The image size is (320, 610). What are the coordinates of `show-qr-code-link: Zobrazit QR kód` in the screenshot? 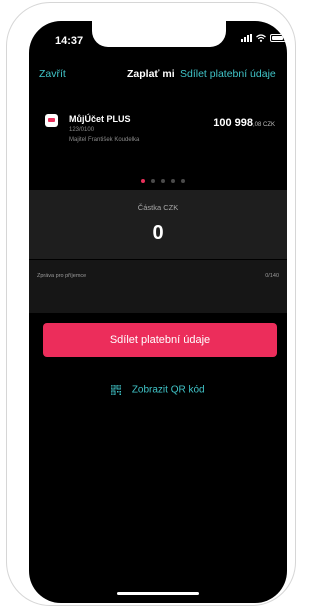 It's located at (158, 390).